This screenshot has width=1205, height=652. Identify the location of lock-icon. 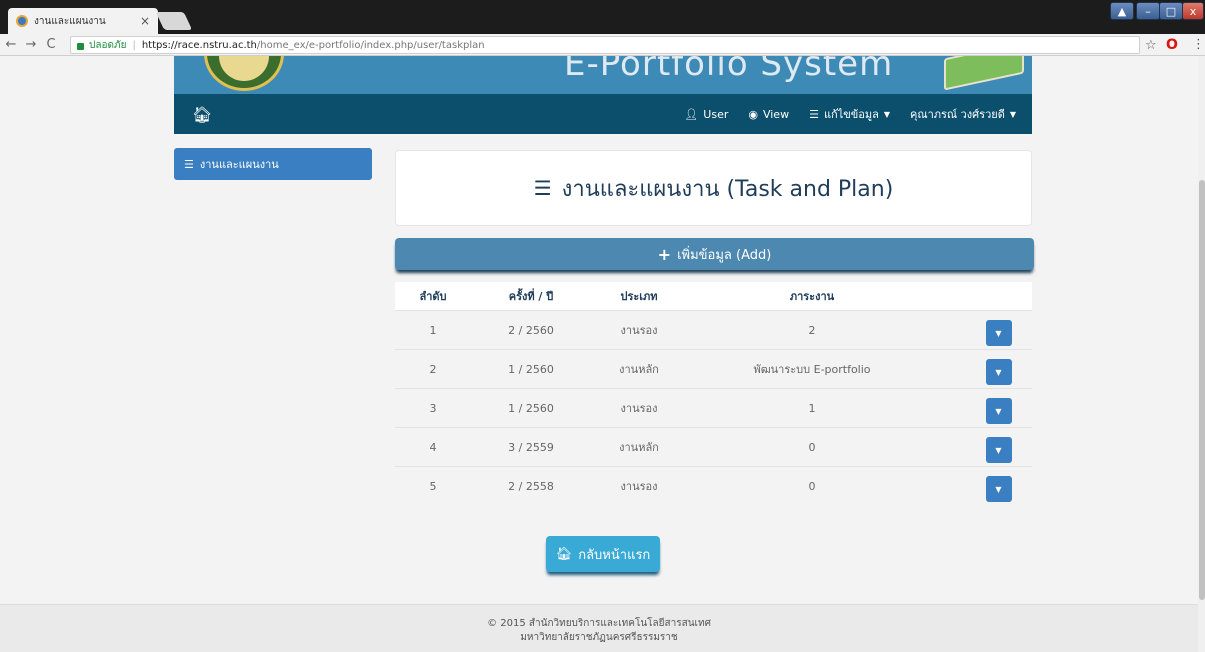
(80, 46).